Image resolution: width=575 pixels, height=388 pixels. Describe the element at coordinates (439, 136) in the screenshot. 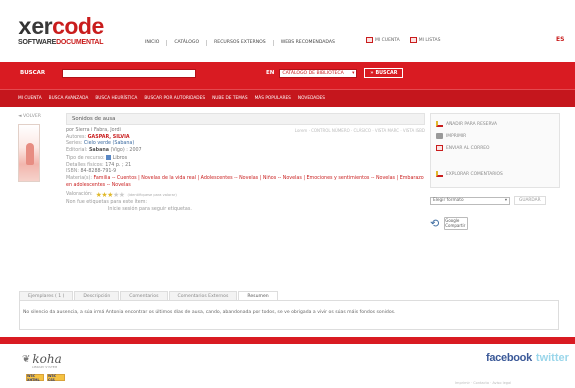

I see `printer-icon` at that location.